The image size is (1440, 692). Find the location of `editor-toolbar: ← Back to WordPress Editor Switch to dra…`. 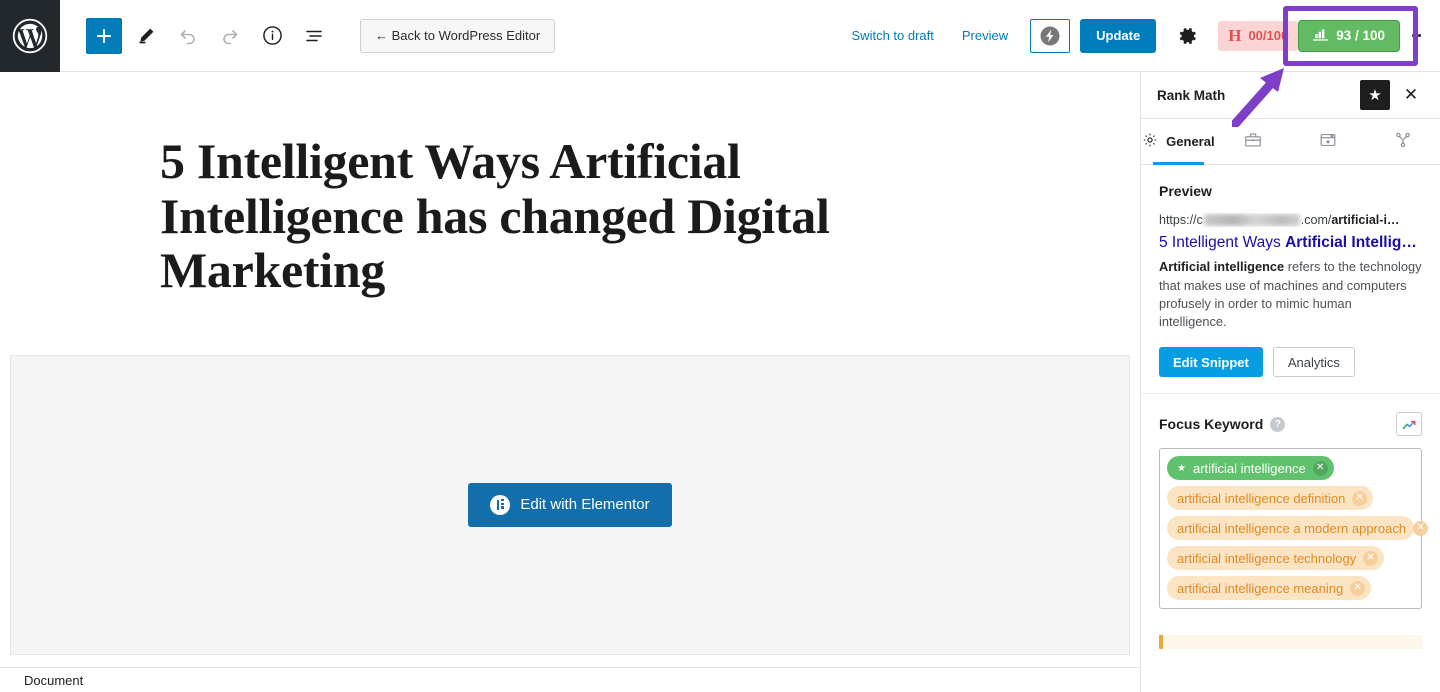

editor-toolbar: ← Back to WordPress Editor Switch to dra… is located at coordinates (720, 36).